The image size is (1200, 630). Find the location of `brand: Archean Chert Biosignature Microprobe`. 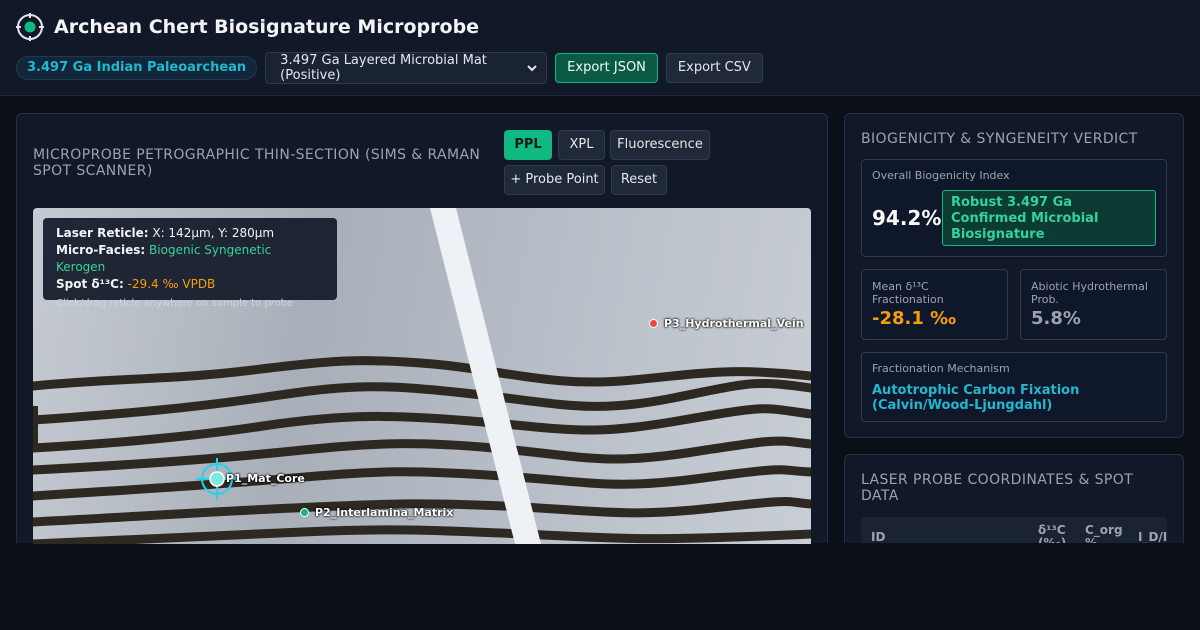

brand: Archean Chert Biosignature Microprobe is located at coordinates (247, 27).